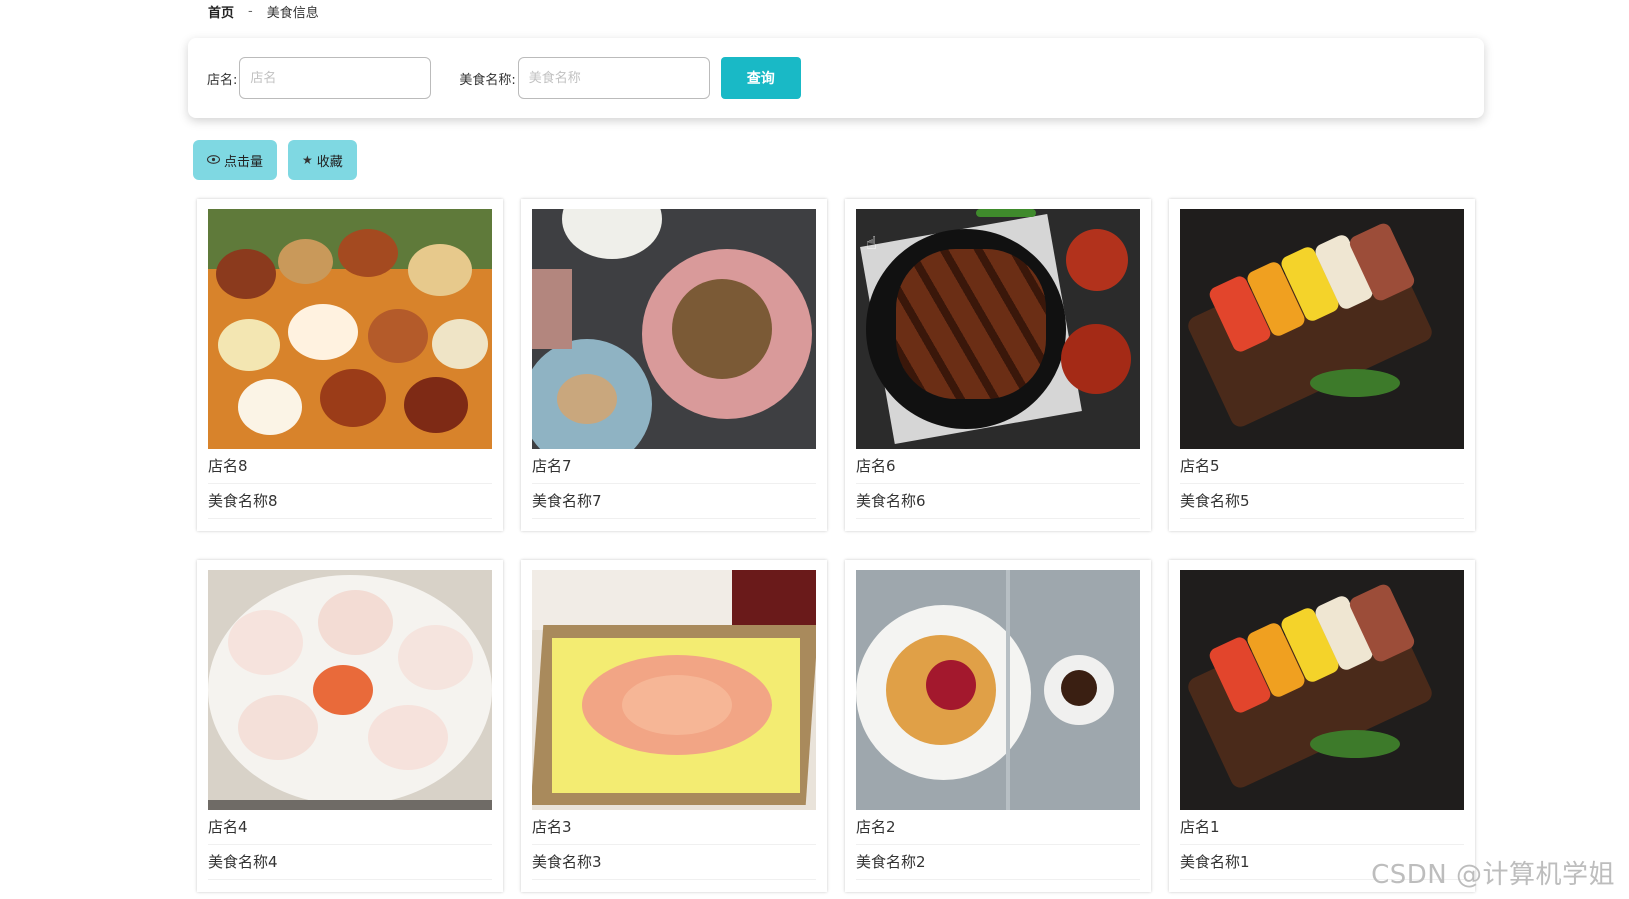 Image resolution: width=1629 pixels, height=899 pixels. I want to click on shop-name: 店名1, so click(1322, 827).